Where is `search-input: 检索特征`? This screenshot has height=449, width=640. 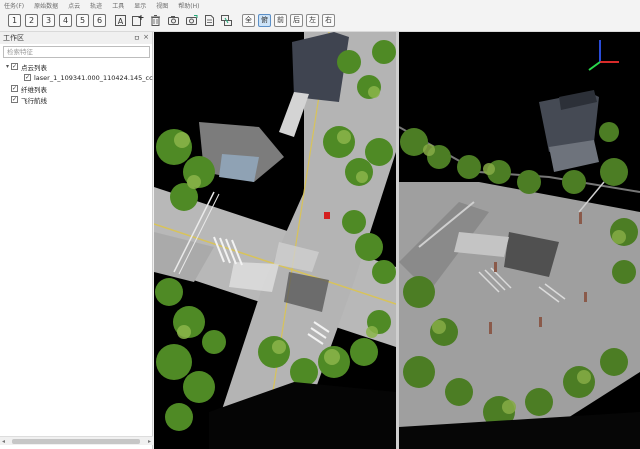
search-input: 检索特征 is located at coordinates (76, 52).